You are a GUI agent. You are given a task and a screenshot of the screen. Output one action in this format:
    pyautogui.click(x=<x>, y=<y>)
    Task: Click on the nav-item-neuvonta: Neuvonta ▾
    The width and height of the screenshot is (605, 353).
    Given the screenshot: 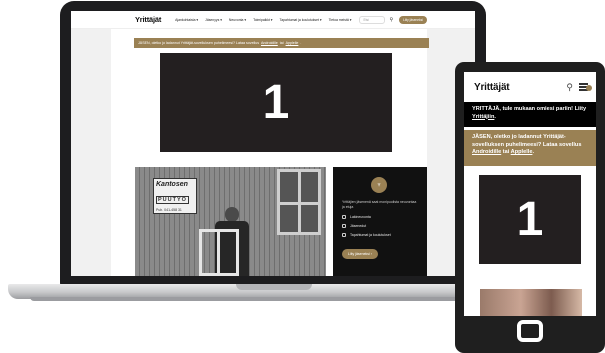 What is the action you would take?
    pyautogui.click(x=237, y=20)
    